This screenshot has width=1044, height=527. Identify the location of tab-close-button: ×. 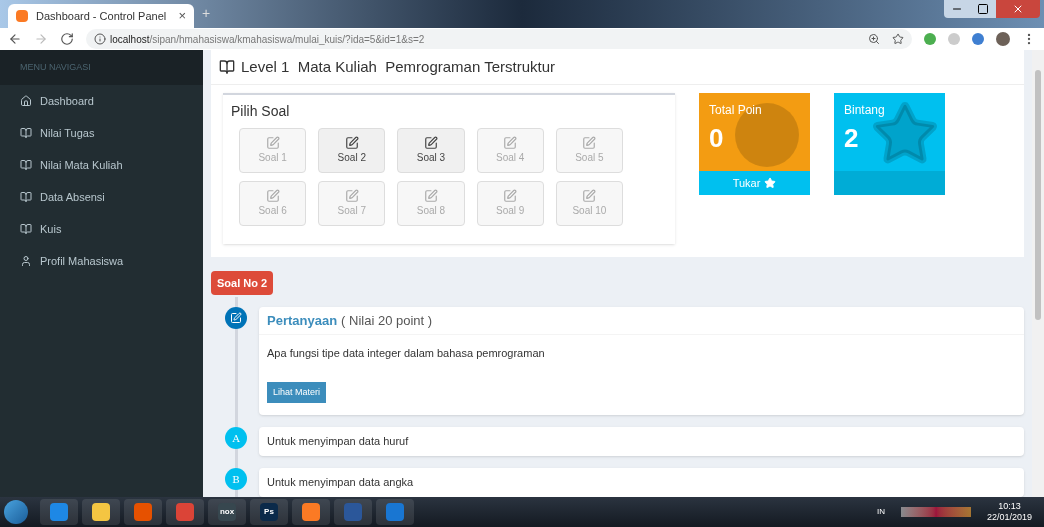
(182, 16).